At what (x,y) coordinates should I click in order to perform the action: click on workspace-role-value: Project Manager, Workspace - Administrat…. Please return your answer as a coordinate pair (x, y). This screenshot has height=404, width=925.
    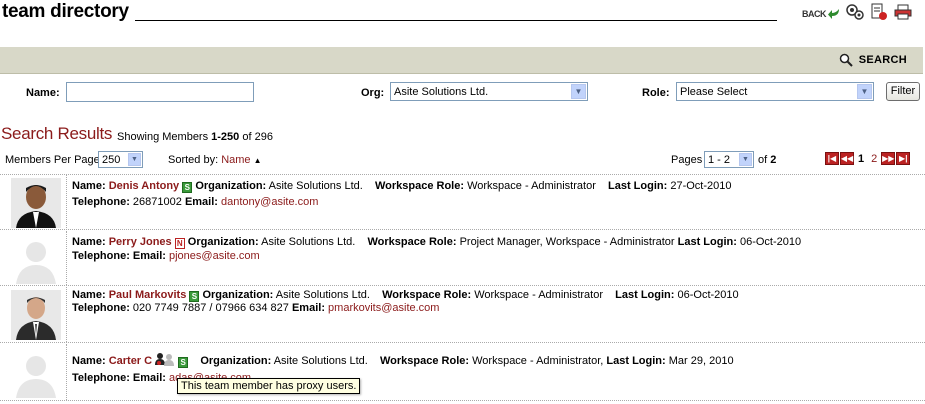
    Looking at the image, I should click on (567, 242).